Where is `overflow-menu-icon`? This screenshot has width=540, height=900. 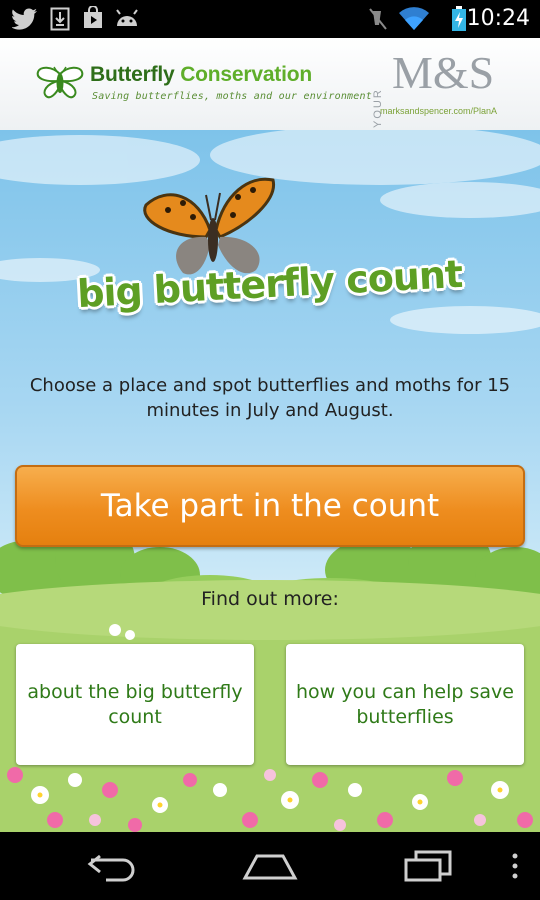
overflow-menu-icon is located at coordinates (515, 867).